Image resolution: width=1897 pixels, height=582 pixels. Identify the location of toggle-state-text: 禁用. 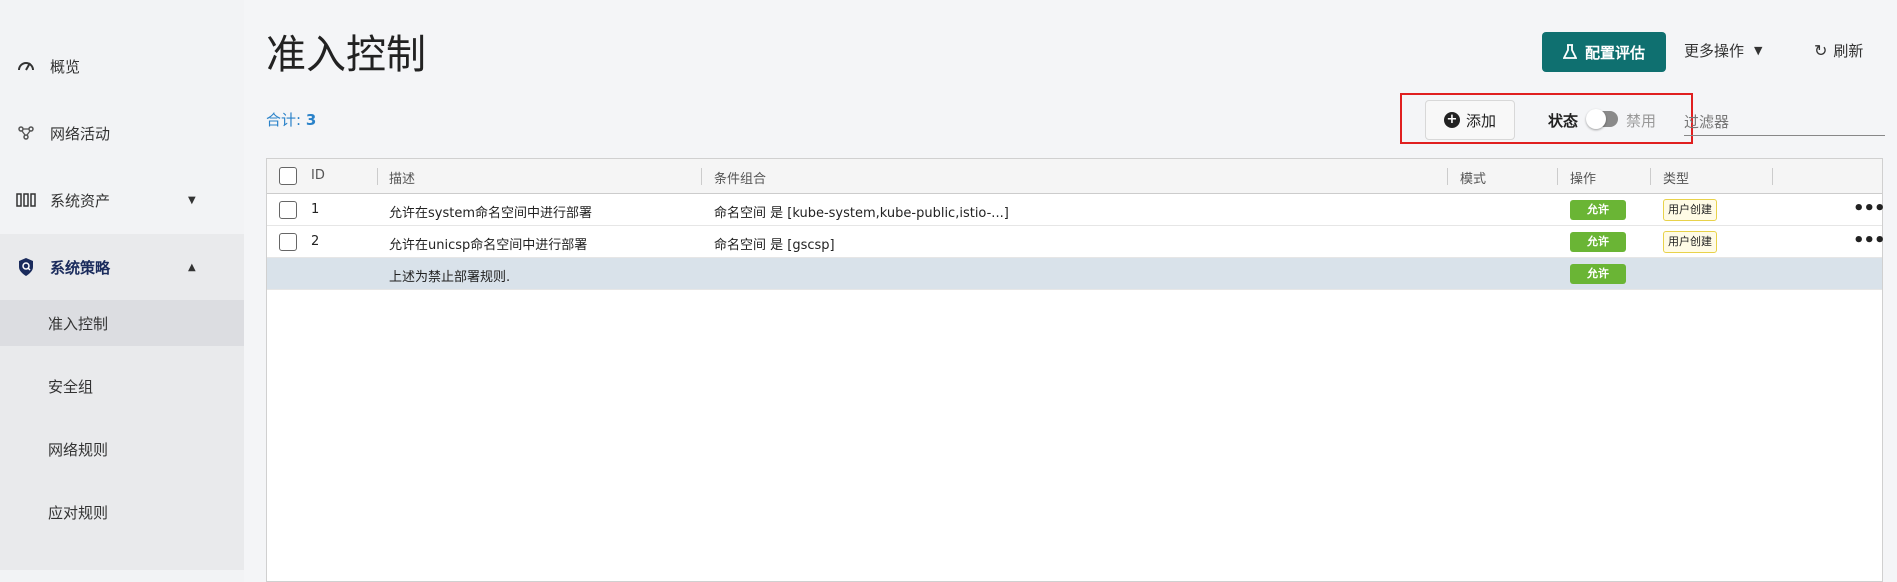
(1641, 121).